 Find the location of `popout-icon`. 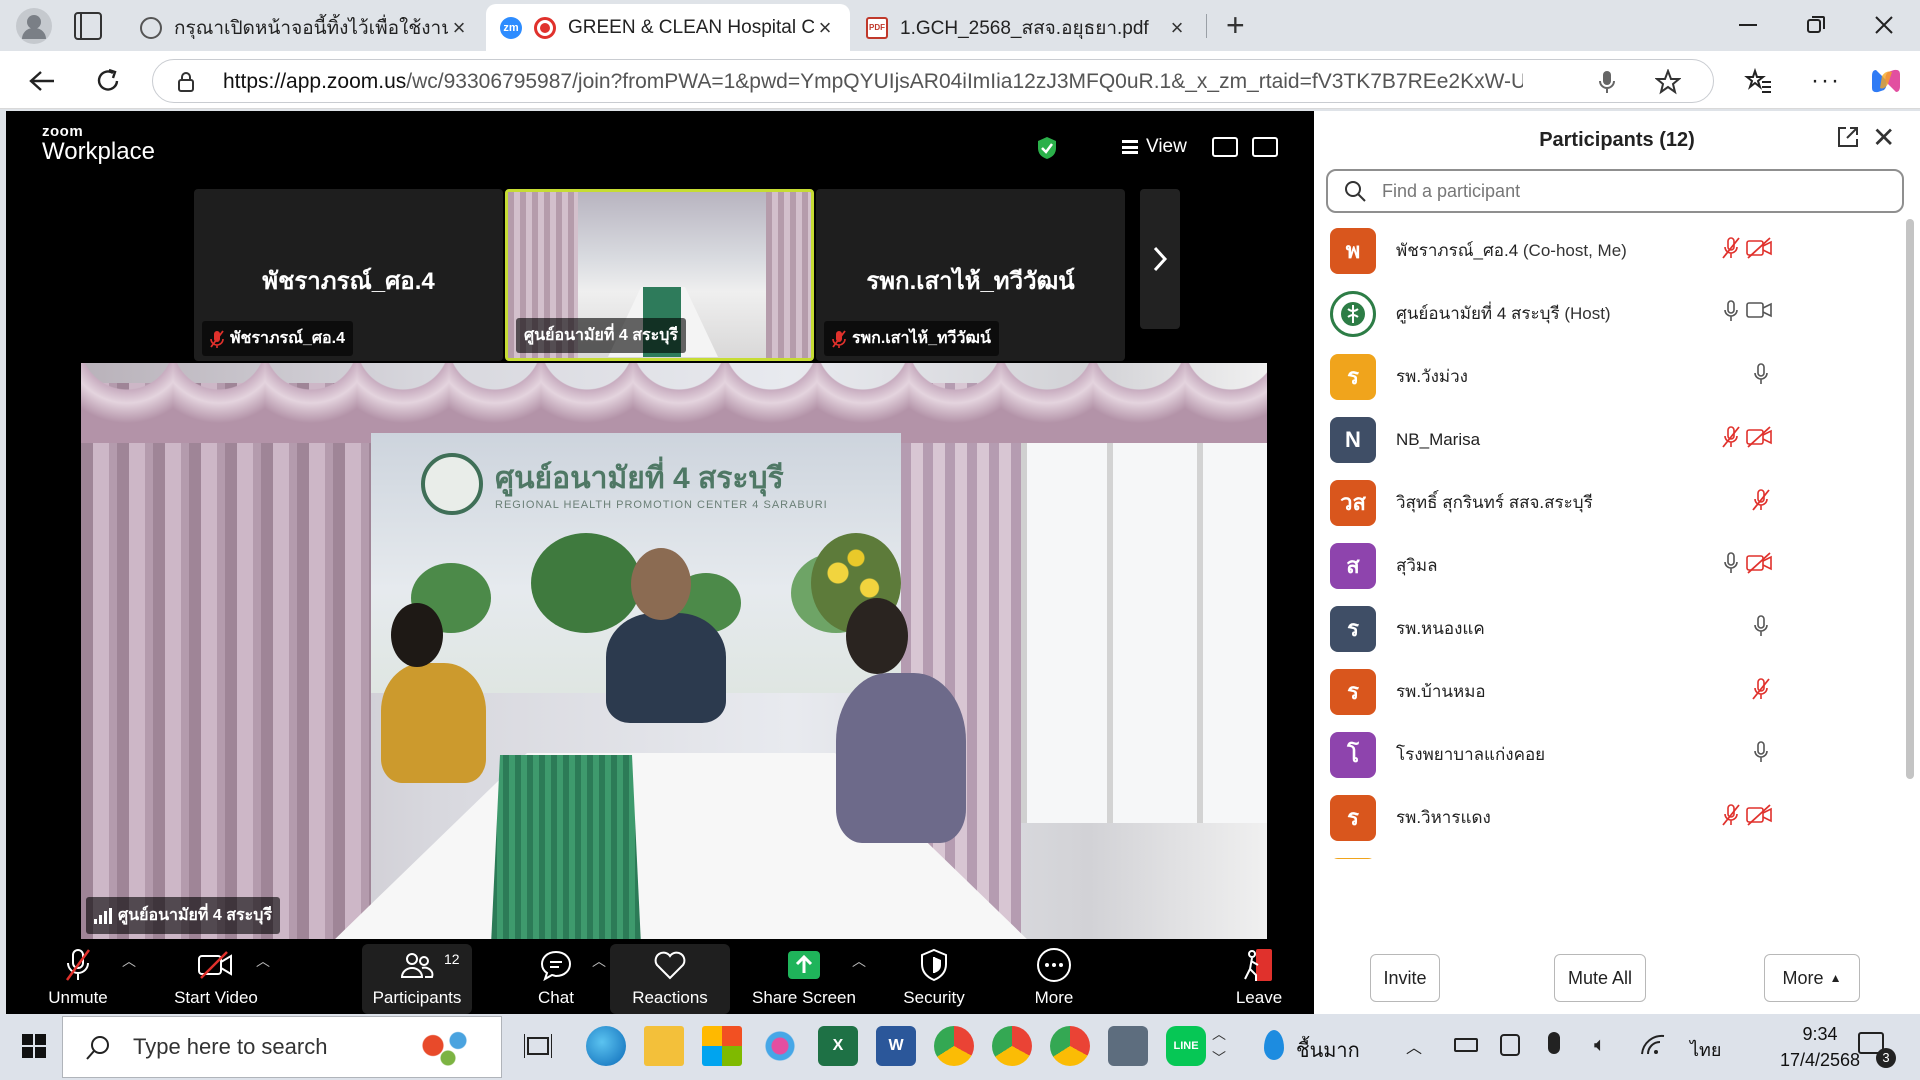

popout-icon is located at coordinates (1848, 137).